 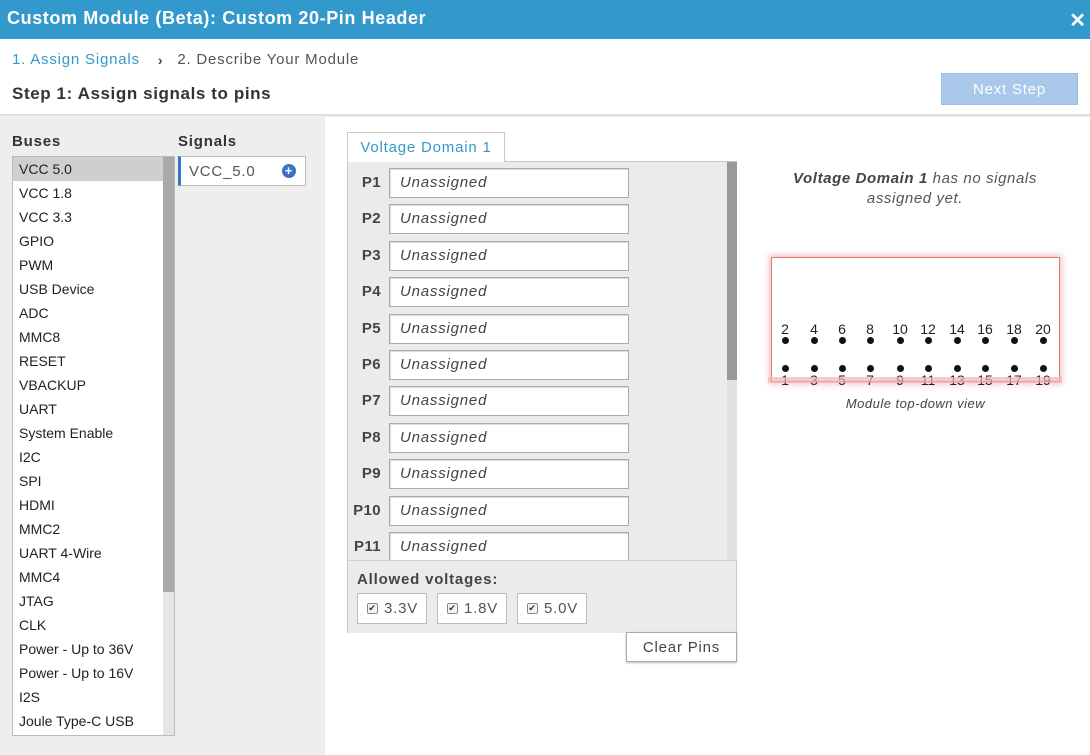 What do you see at coordinates (732, 271) in the screenshot?
I see `pin-list-scroll-thumb` at bounding box center [732, 271].